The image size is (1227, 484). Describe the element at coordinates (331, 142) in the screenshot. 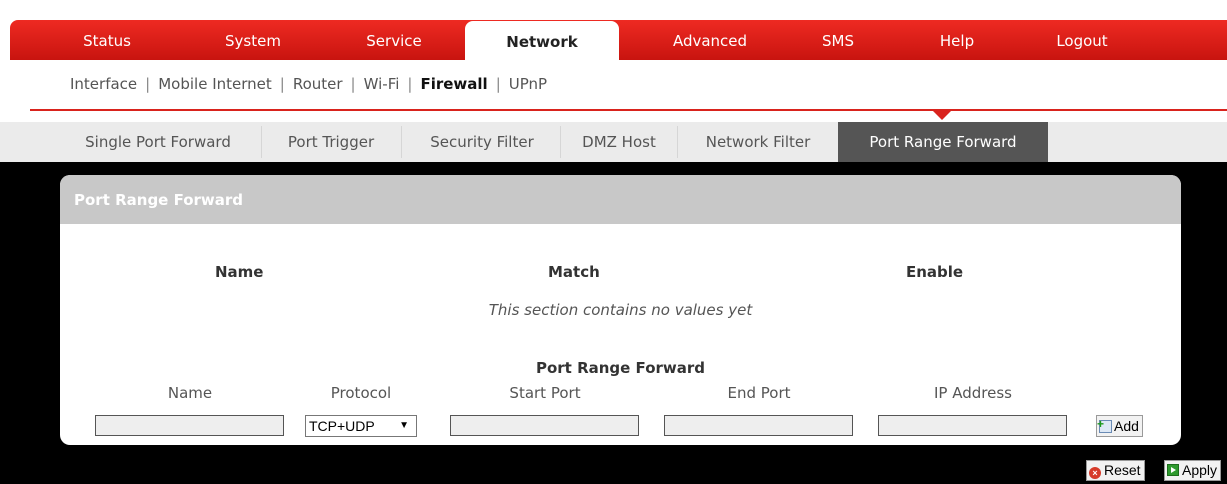

I see `tab-port-trigger: Port Trigger` at that location.